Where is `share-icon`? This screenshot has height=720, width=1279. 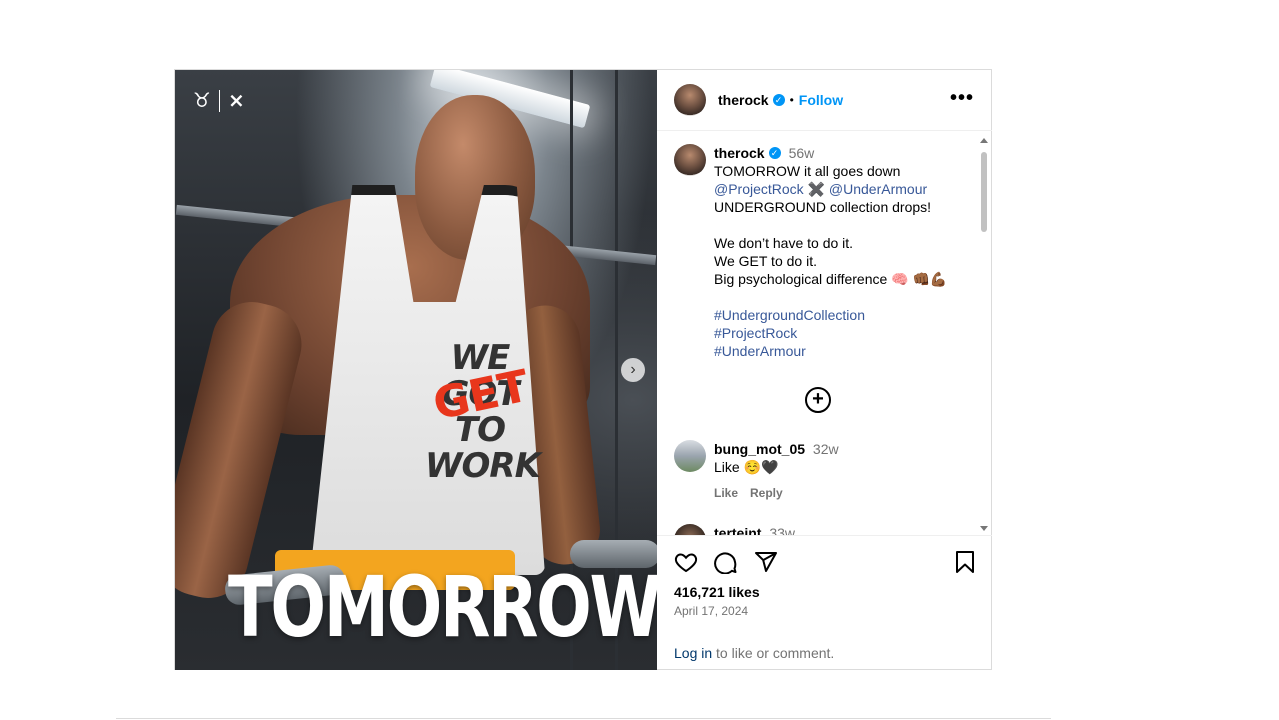 share-icon is located at coordinates (766, 562).